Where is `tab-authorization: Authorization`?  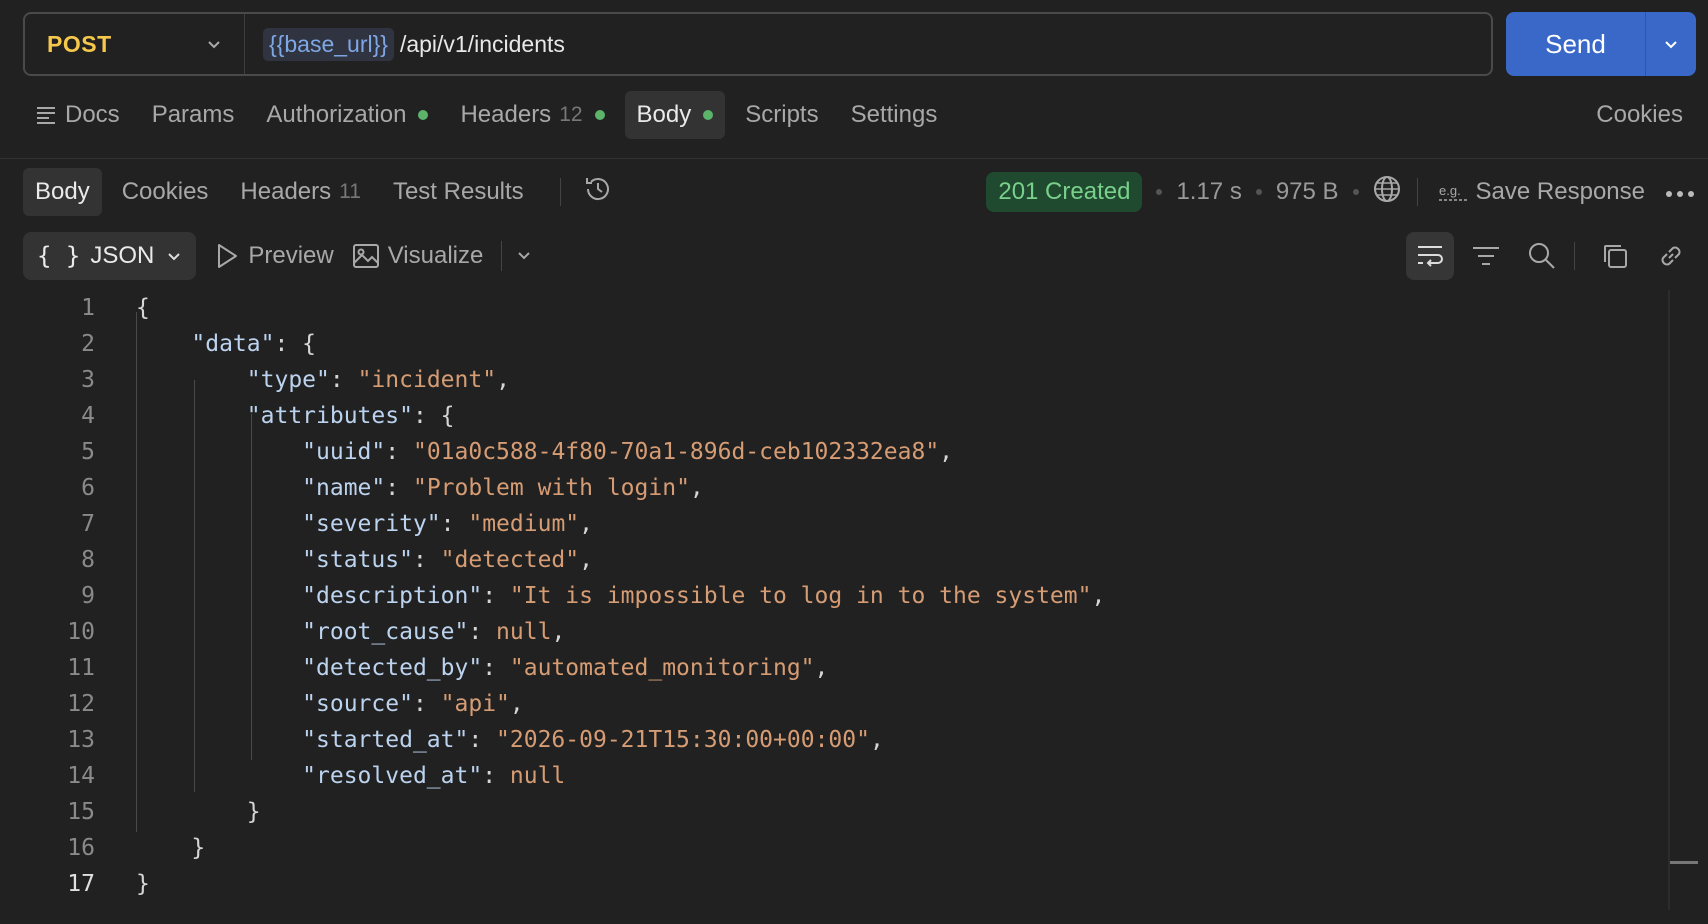
tab-authorization: Authorization is located at coordinates (347, 115).